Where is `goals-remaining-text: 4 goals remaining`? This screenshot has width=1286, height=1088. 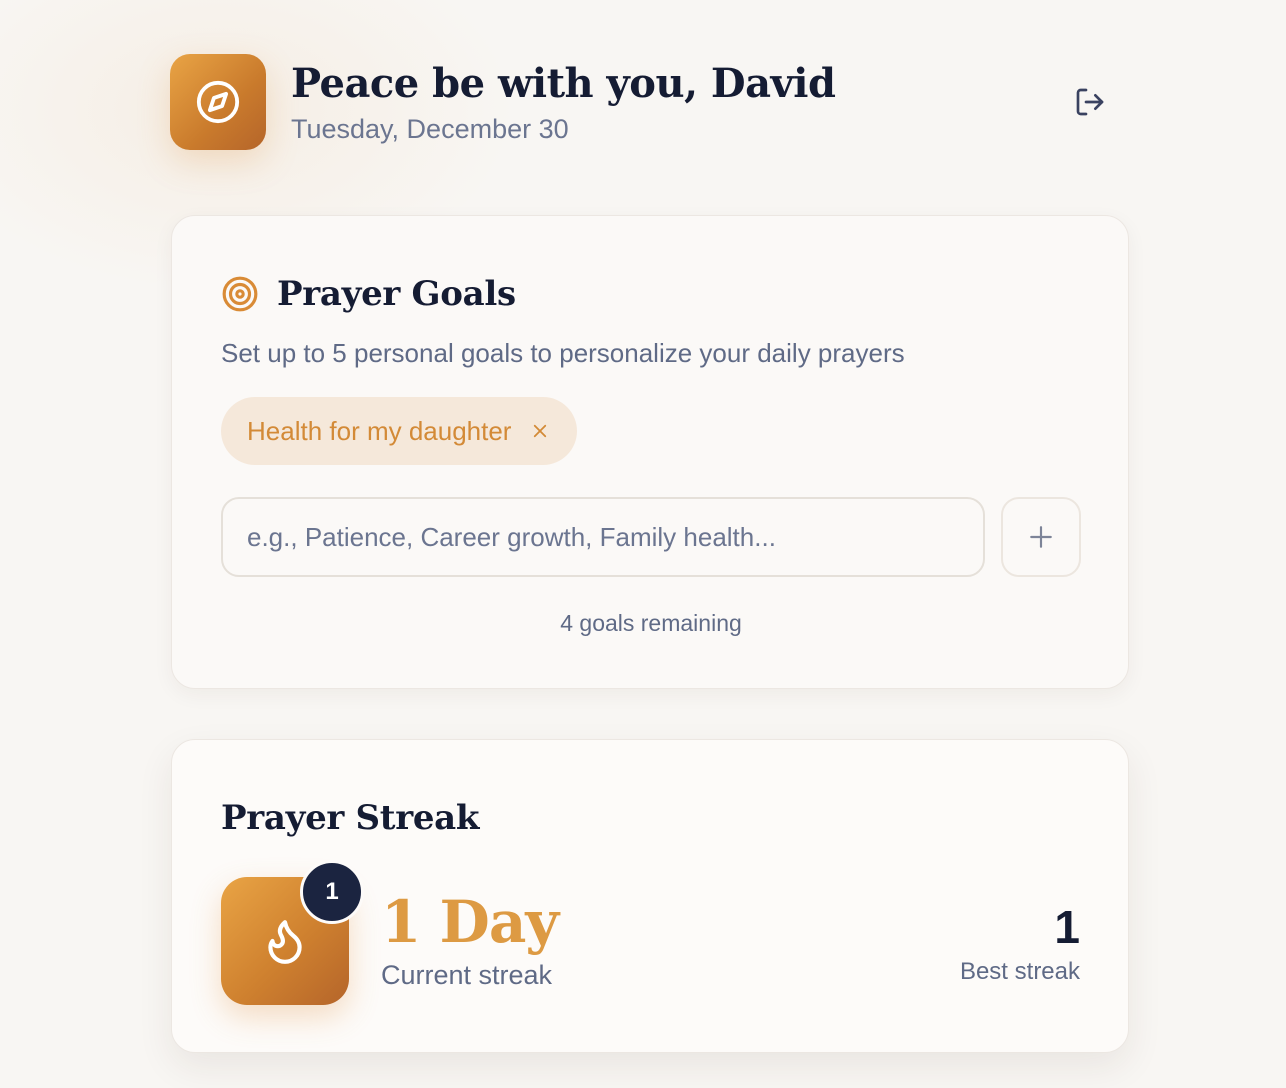 goals-remaining-text: 4 goals remaining is located at coordinates (651, 623).